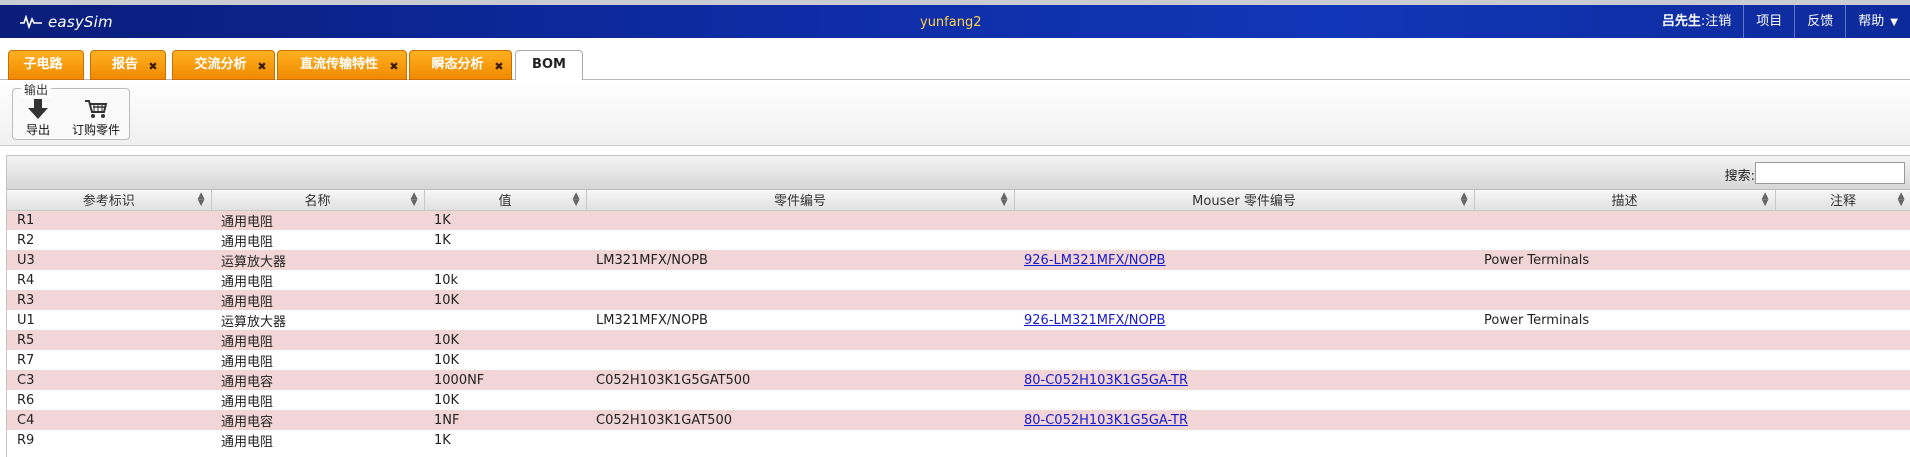  What do you see at coordinates (342, 65) in the screenshot?
I see `tab-dc-transfer: 直流传输特性 ✖` at bounding box center [342, 65].